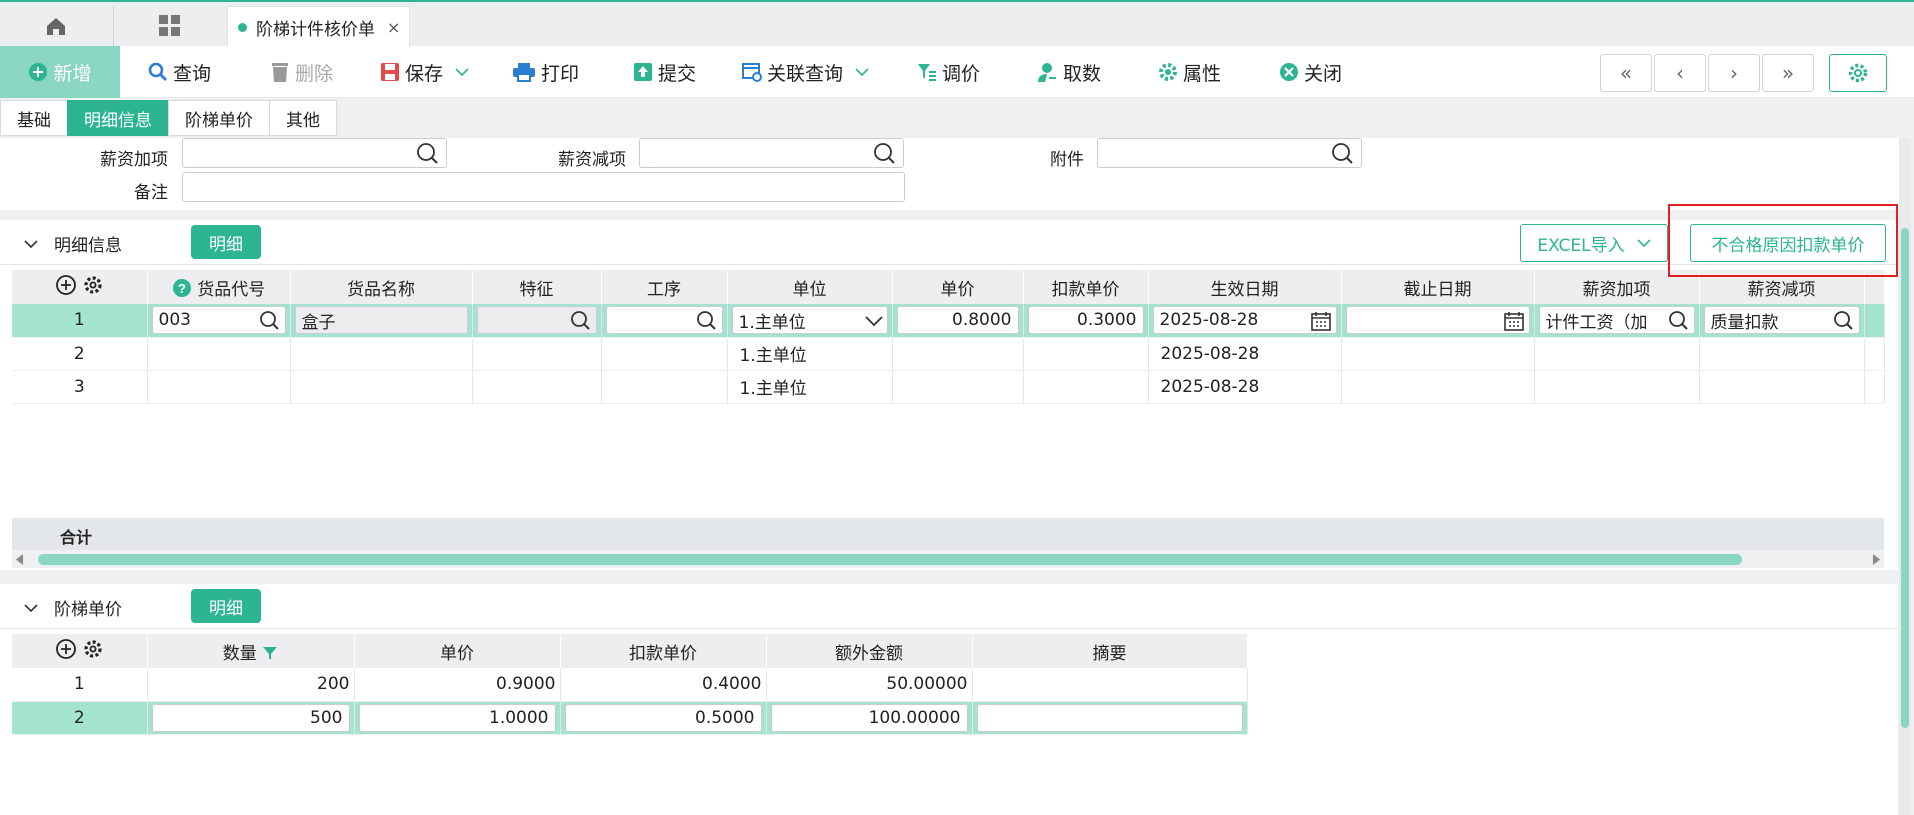 This screenshot has width=1914, height=815. Describe the element at coordinates (117, 118) in the screenshot. I see `tab-detail-info: 明细信息` at that location.